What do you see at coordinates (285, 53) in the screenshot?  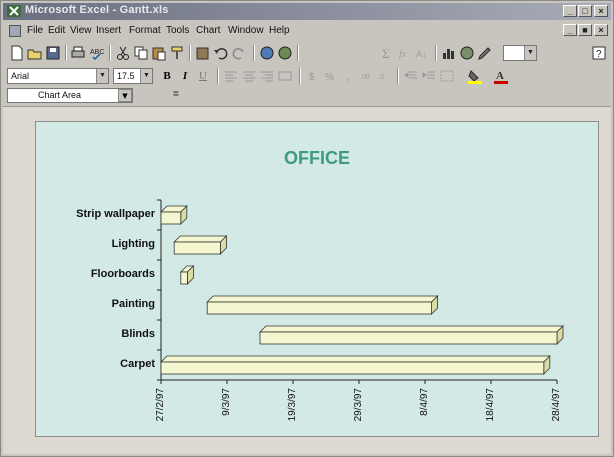 I see `web-toolbar-icon` at bounding box center [285, 53].